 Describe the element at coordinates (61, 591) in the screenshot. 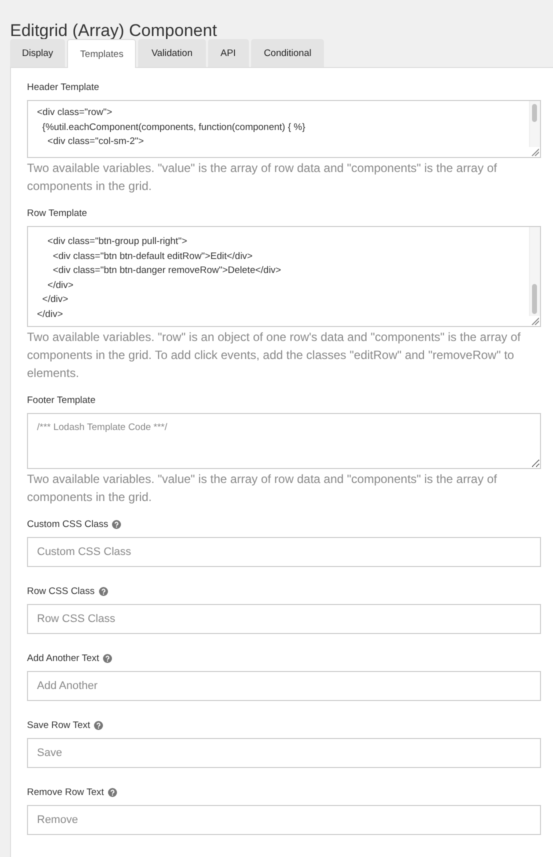

I see `field-label: Row CSS Class` at that location.